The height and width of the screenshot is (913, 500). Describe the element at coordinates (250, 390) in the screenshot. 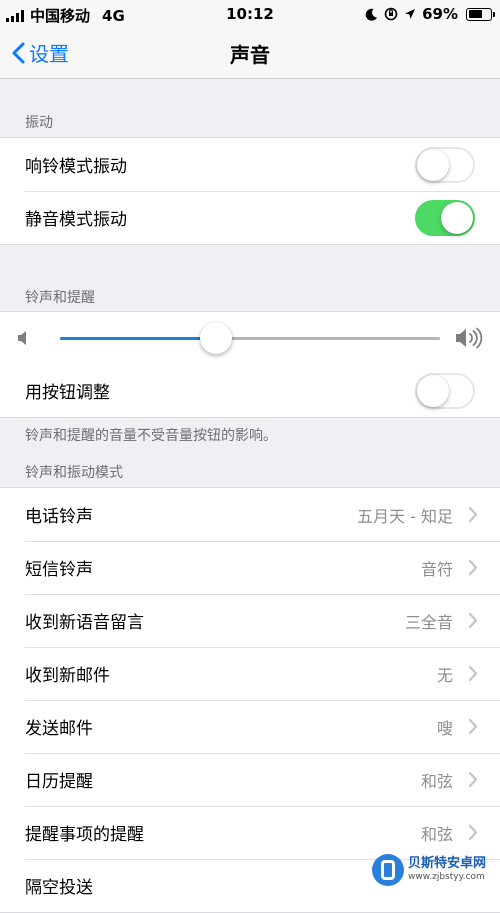

I see `row-change-with-buttons: 用按钮调整` at that location.